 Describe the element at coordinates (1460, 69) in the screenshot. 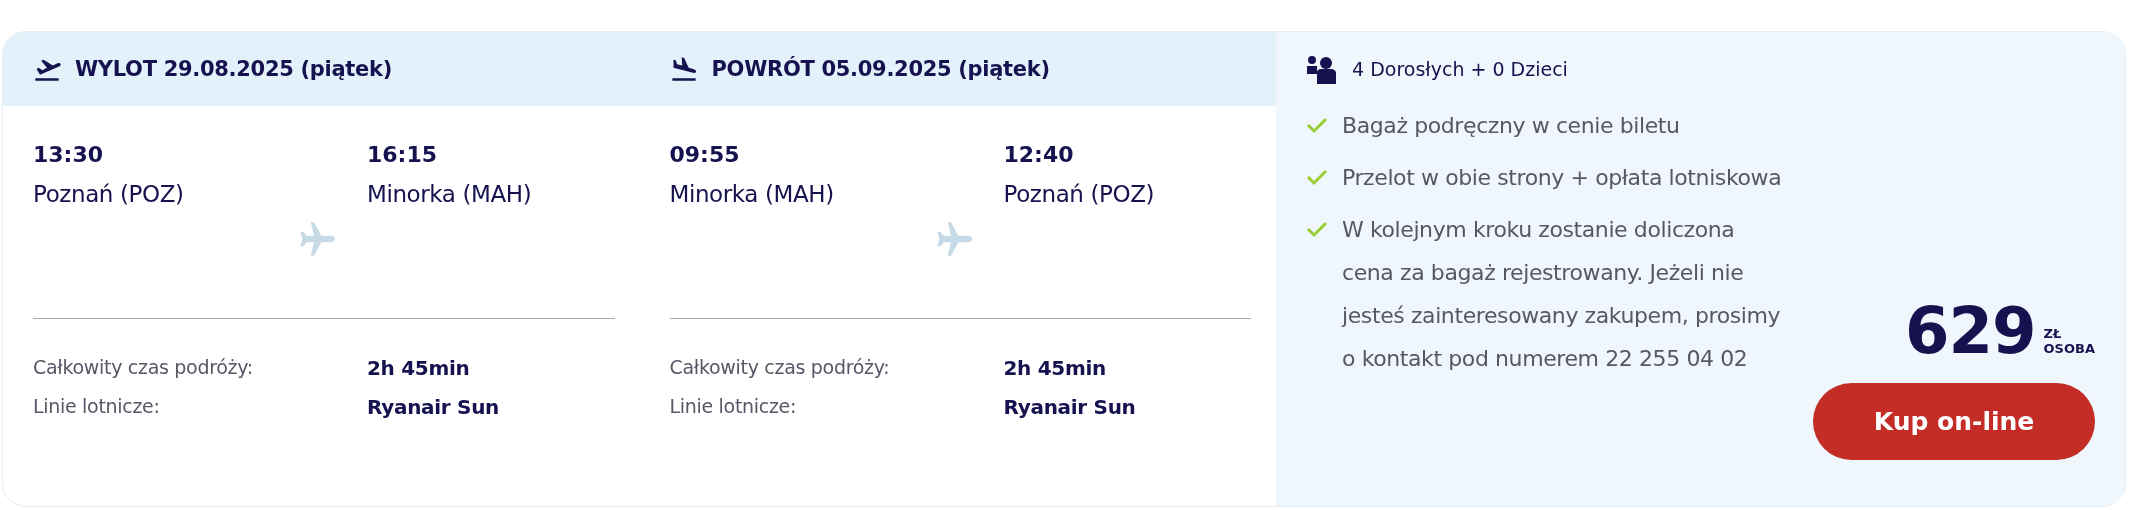

I see `passenger-count: 4 Dorosłych + 0 Dzieci` at that location.